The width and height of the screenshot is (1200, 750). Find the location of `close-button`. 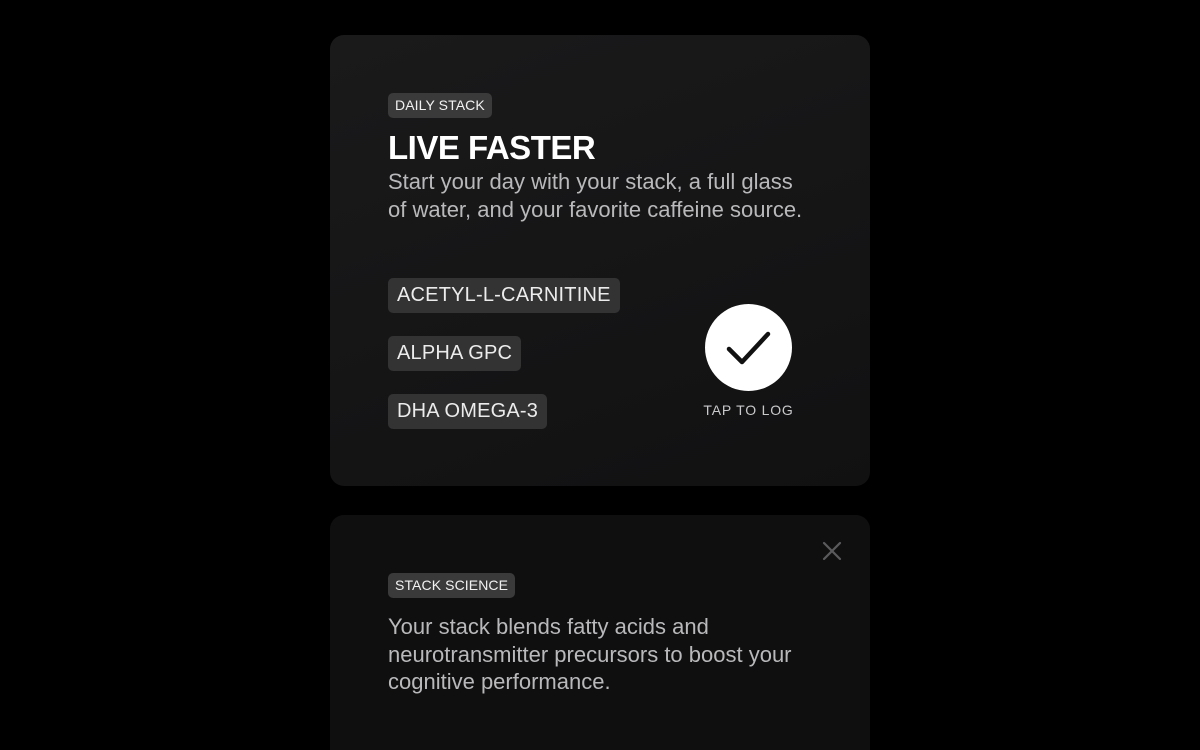

close-button is located at coordinates (832, 551).